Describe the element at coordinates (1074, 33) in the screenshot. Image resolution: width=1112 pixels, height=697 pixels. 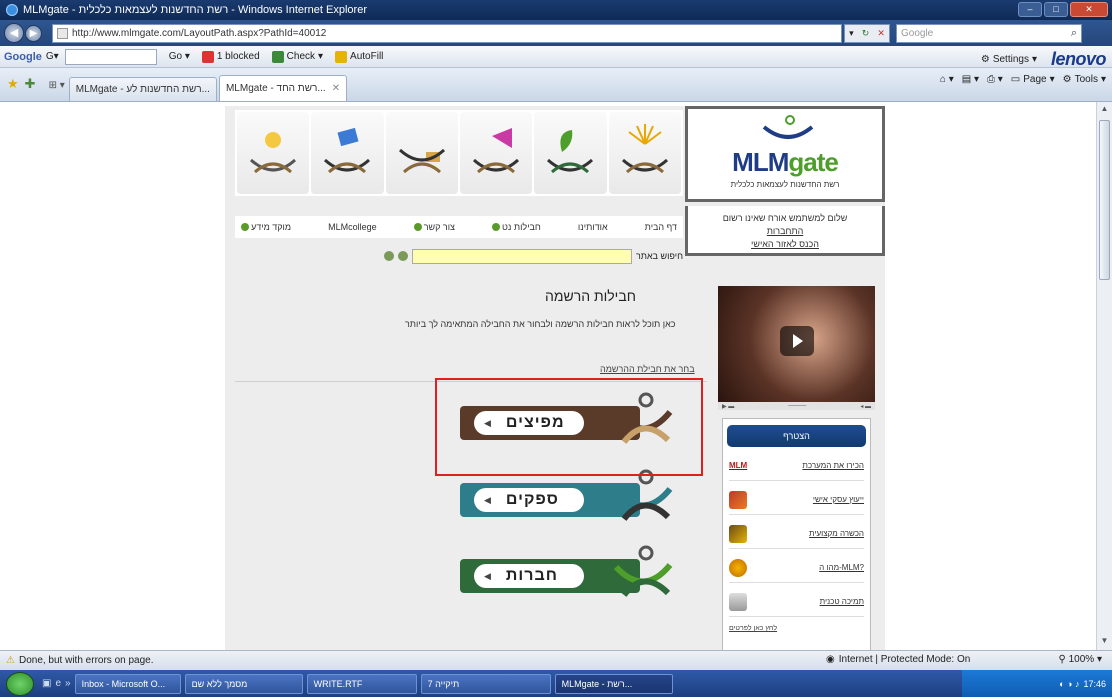
I see `search-icon: ⌕` at that location.